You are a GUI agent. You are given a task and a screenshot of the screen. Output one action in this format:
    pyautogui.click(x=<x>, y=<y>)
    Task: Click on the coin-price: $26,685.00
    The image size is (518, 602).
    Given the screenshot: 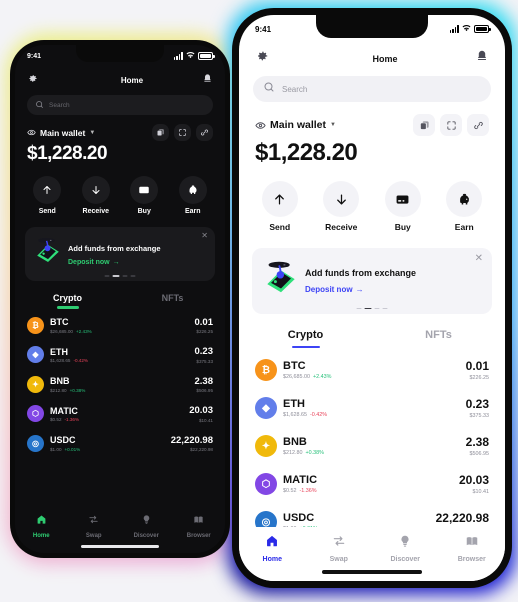 What is the action you would take?
    pyautogui.click(x=61, y=331)
    